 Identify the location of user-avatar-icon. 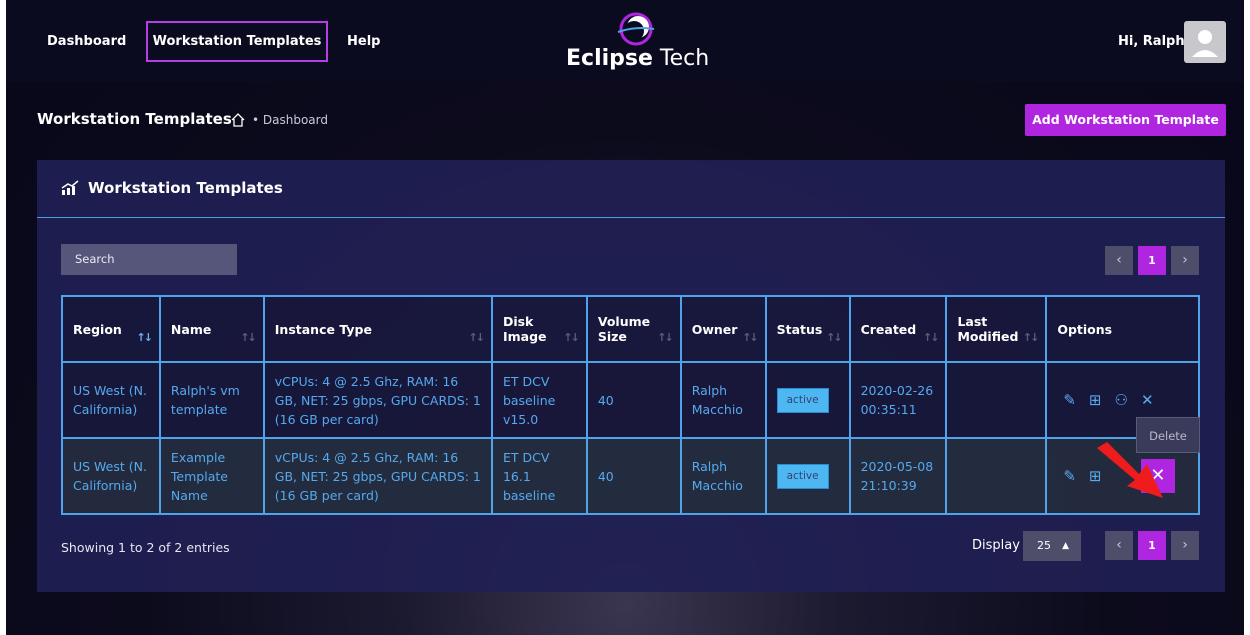
(1205, 42).